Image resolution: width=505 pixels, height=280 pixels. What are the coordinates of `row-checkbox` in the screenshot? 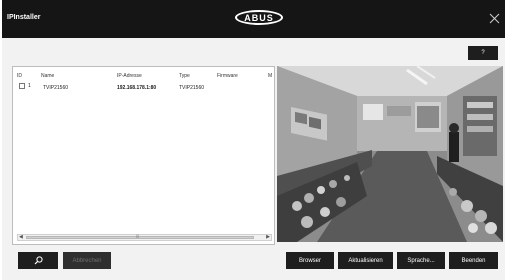 It's located at (22, 86).